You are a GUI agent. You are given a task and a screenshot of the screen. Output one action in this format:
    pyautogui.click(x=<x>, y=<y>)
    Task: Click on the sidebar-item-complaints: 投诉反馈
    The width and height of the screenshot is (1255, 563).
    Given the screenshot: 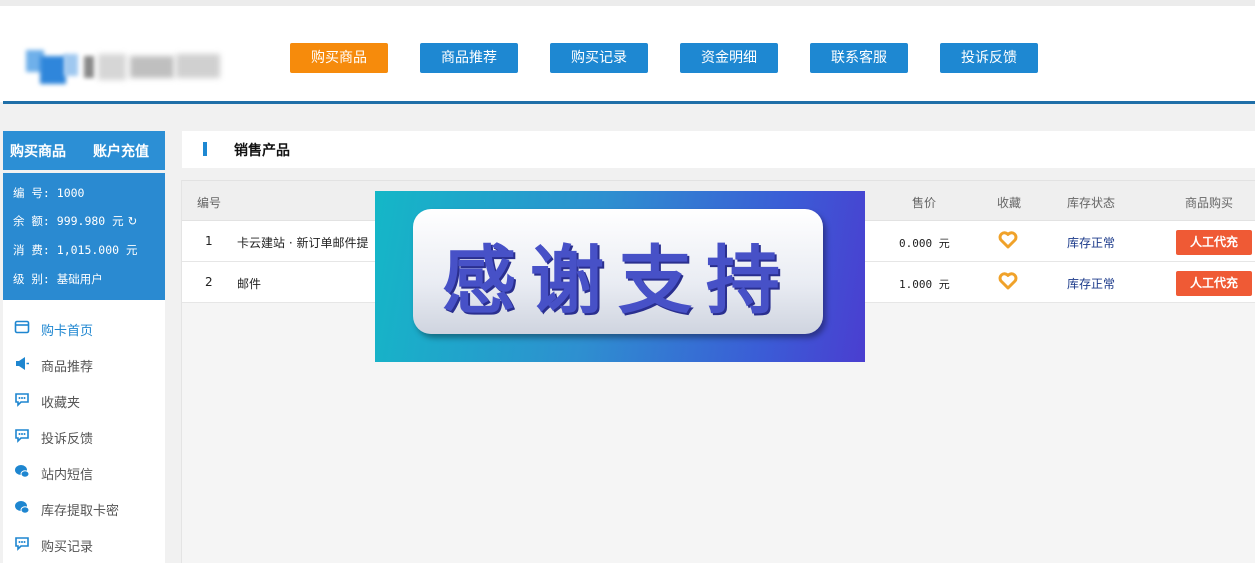 What is the action you would take?
    pyautogui.click(x=84, y=436)
    